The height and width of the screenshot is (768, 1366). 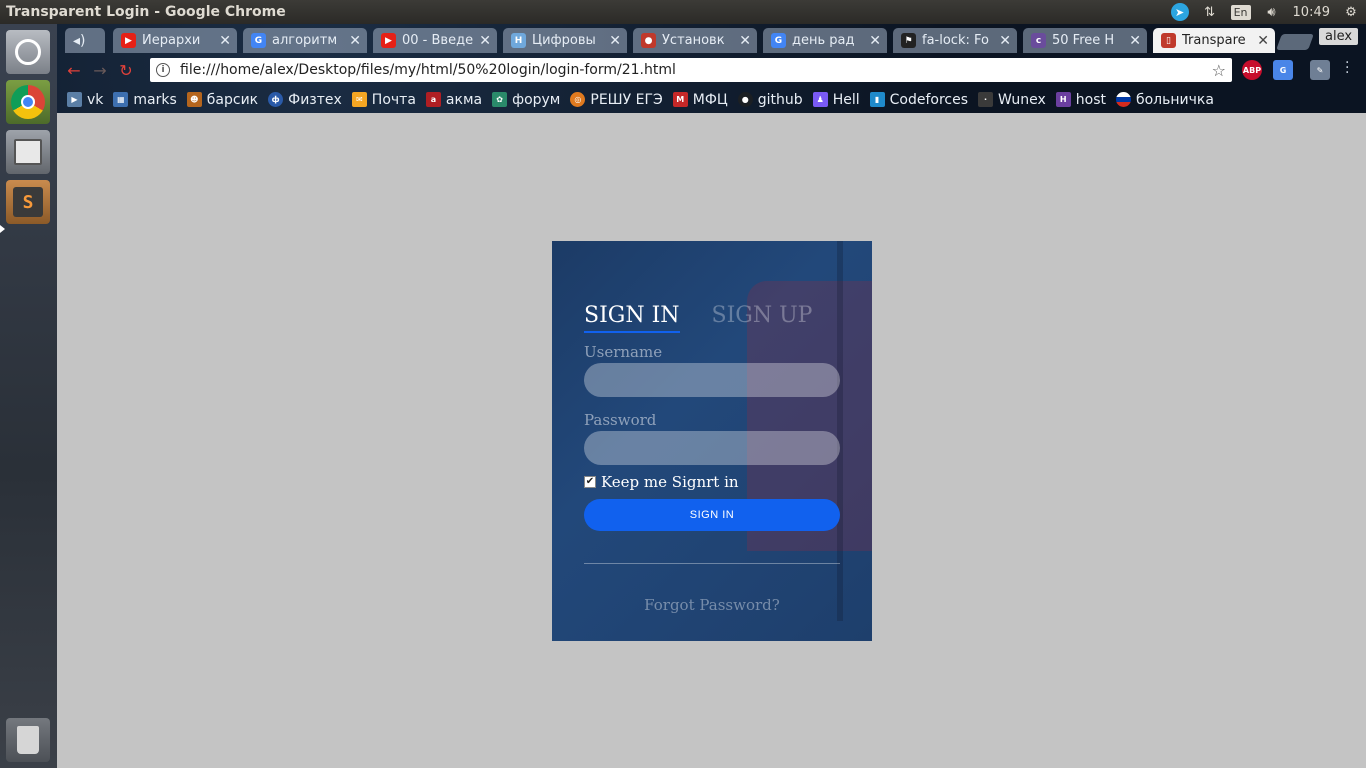 I want to click on bookmark-item: больничка, so click(x=1164, y=99).